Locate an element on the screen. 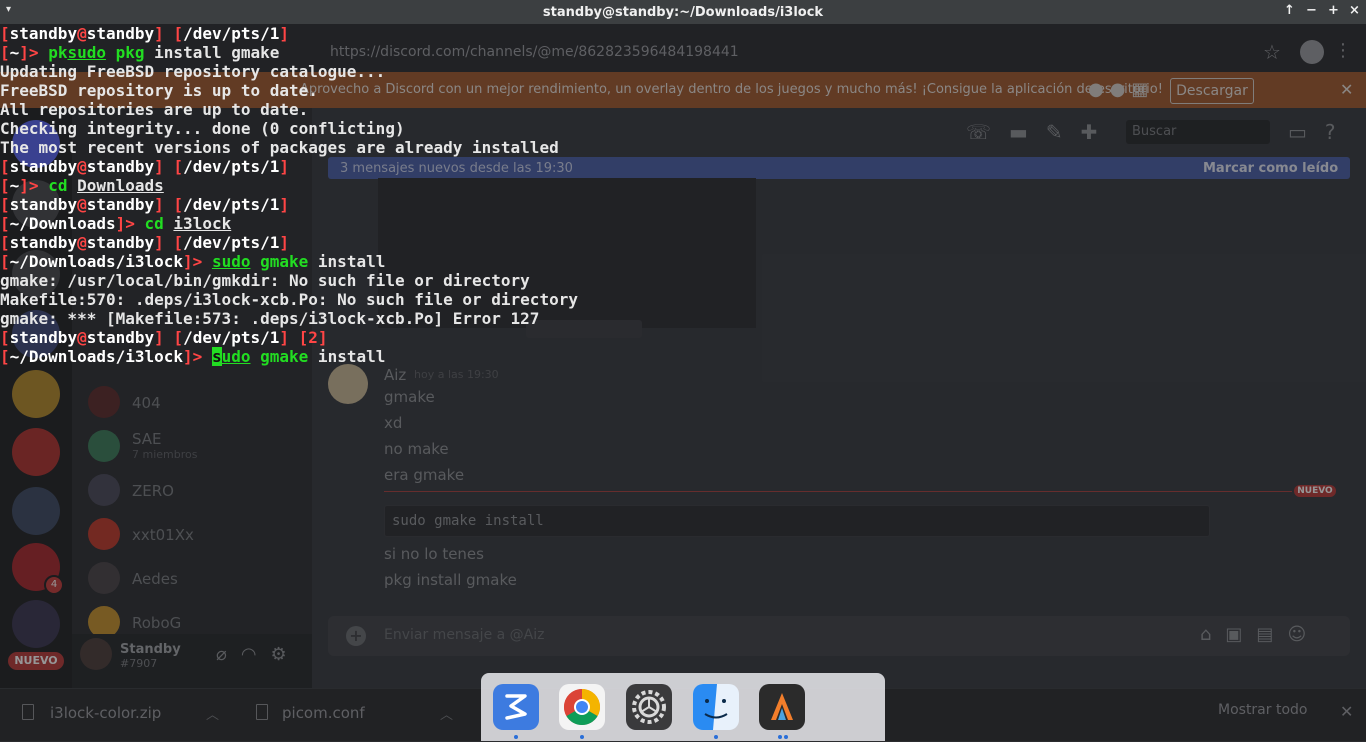  terminal-text: Downloads is located at coordinates (120, 185).